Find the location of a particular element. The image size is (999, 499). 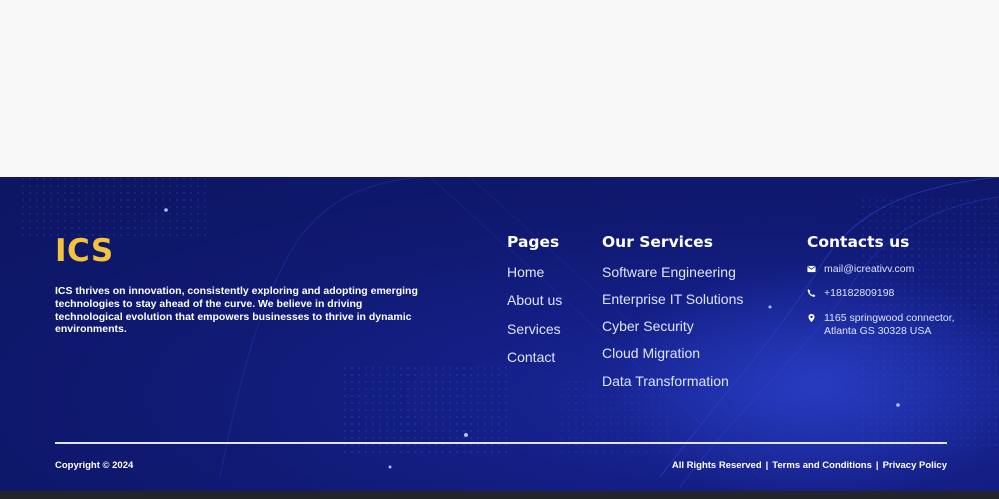

address-line-2: Atlanta GS 30328 USA is located at coordinates (878, 330).